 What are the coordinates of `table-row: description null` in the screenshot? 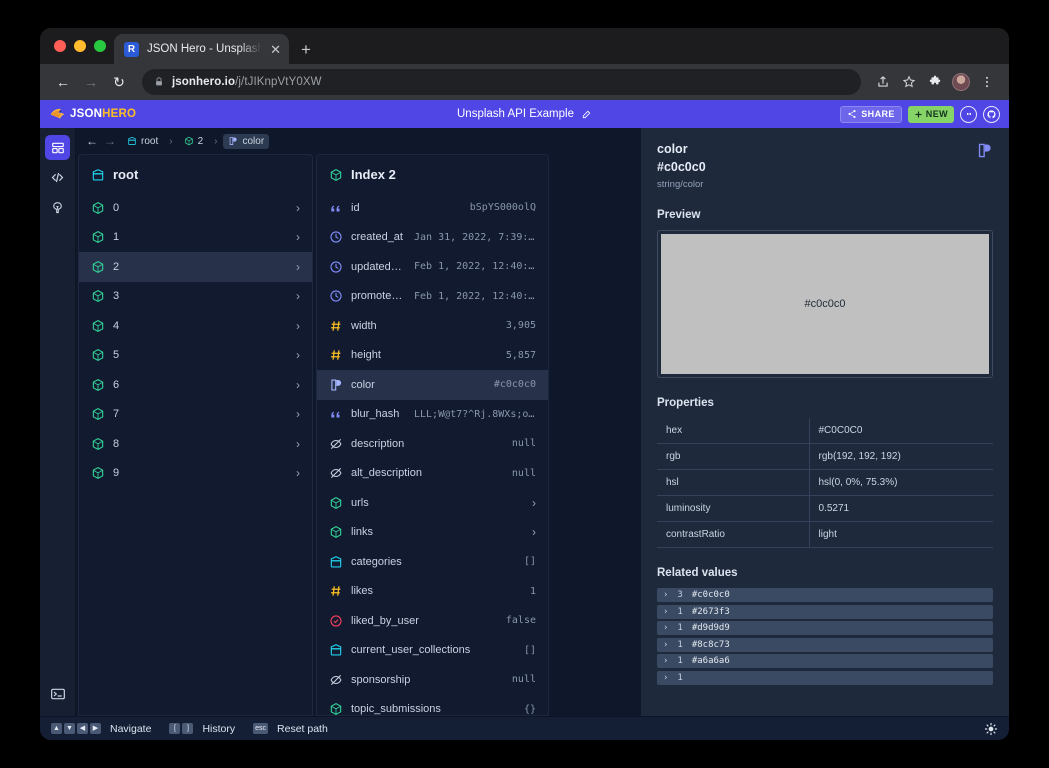 It's located at (432, 444).